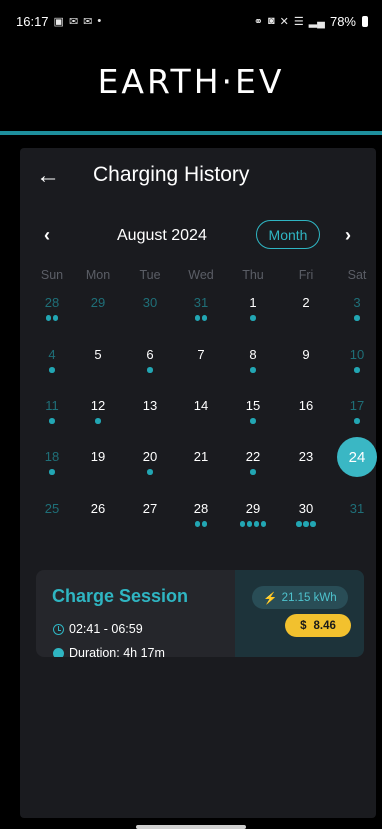 The image size is (382, 829). What do you see at coordinates (191, 827) in the screenshot?
I see `home-indicator` at bounding box center [191, 827].